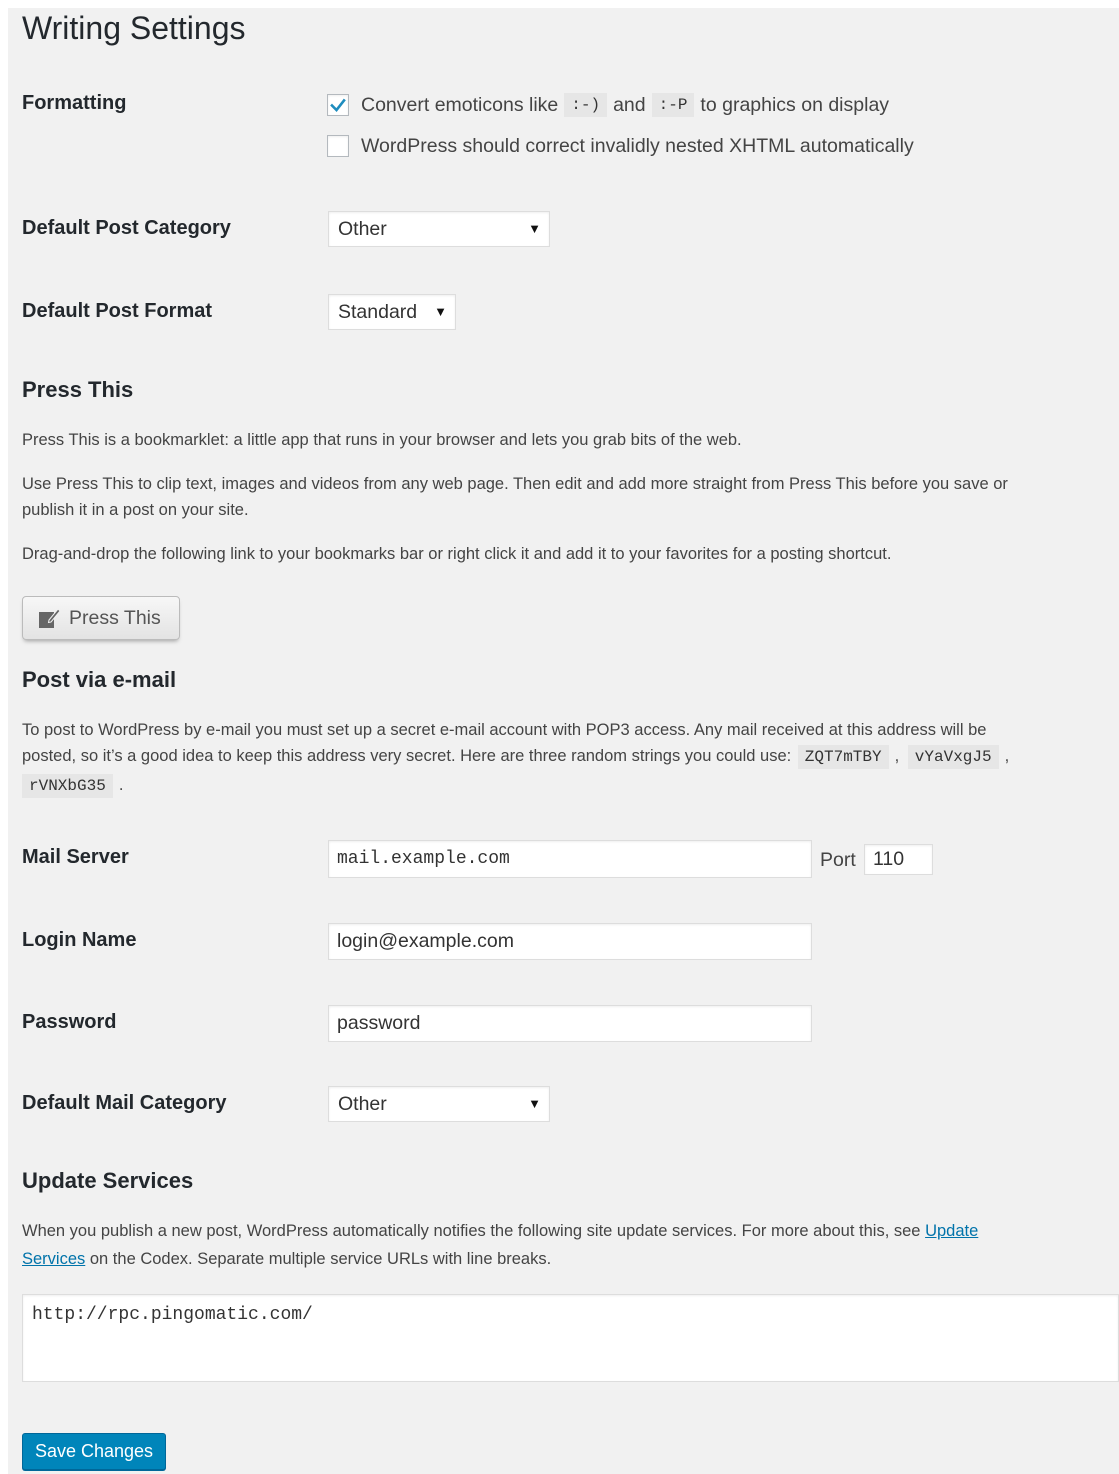 The image size is (1119, 1474). What do you see at coordinates (795, 104) in the screenshot?
I see `emoticons-text-after: to graphics on display` at bounding box center [795, 104].